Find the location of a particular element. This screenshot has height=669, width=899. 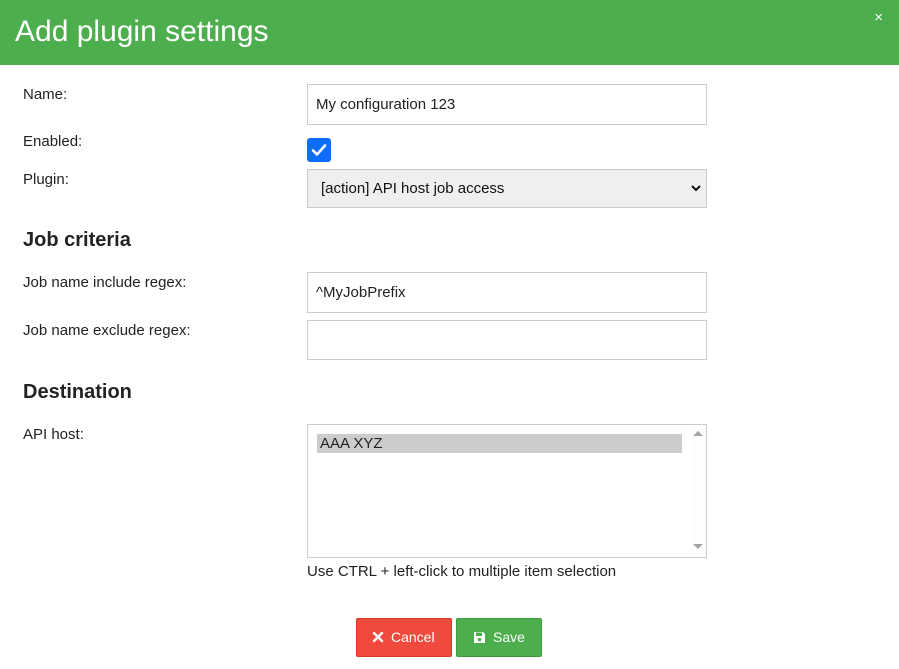

save-button-label: Save is located at coordinates (509, 637).